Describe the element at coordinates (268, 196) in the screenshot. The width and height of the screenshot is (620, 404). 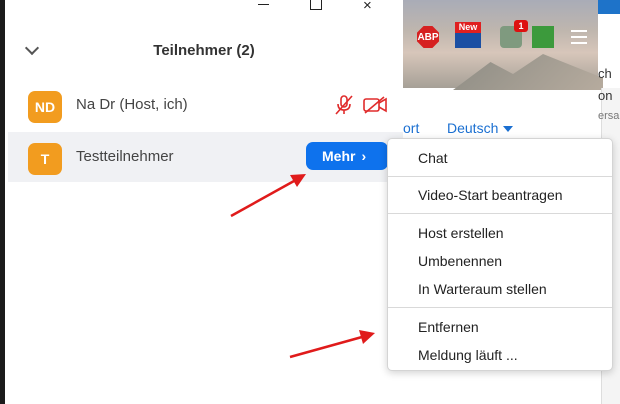
I see `annotation-arrow-to-more-button` at that location.